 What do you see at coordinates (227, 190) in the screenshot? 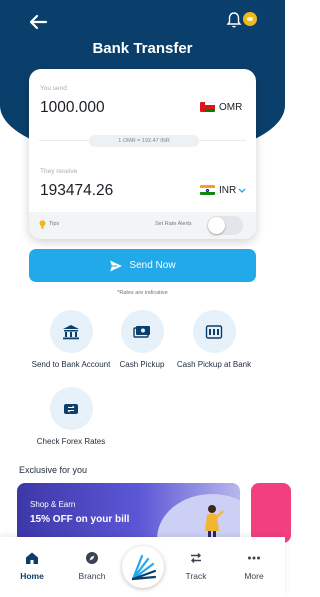
I see `receive-currency: INR` at bounding box center [227, 190].